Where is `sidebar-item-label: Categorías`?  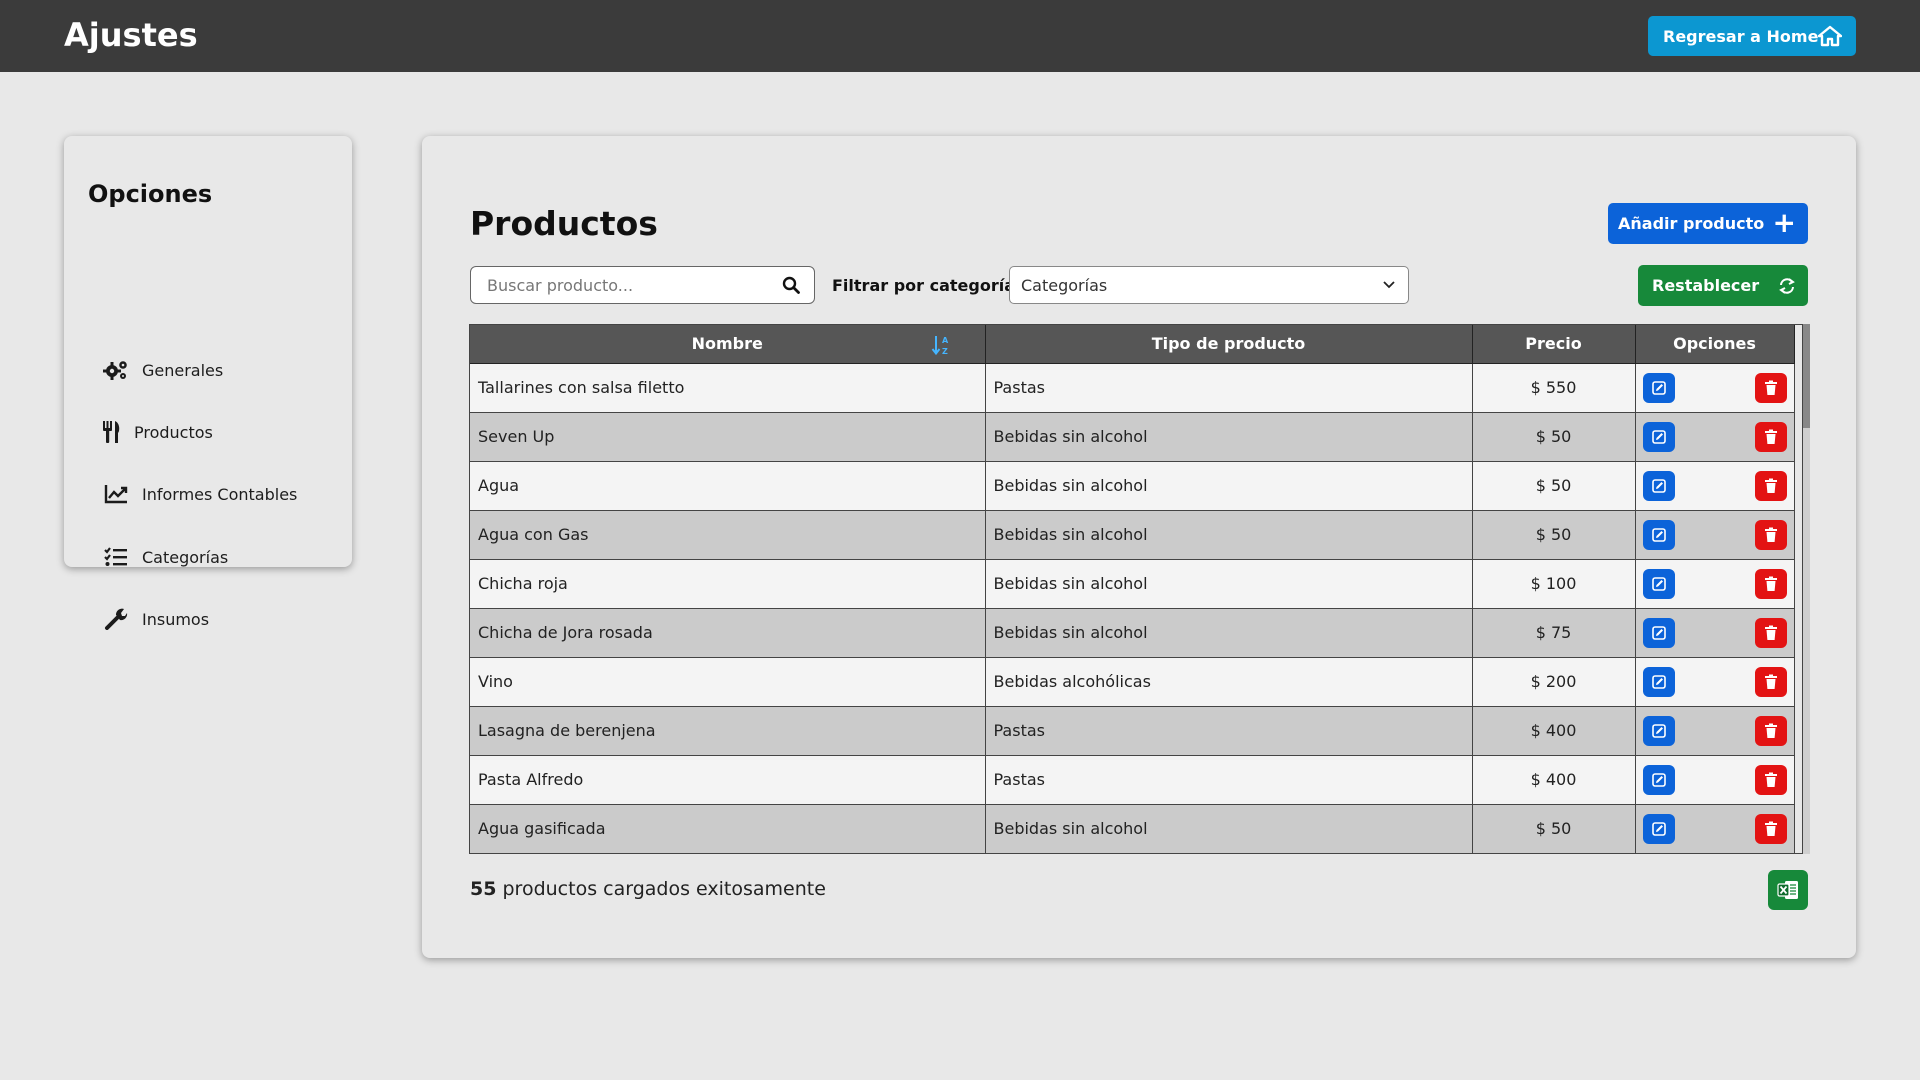 sidebar-item-label: Categorías is located at coordinates (185, 557).